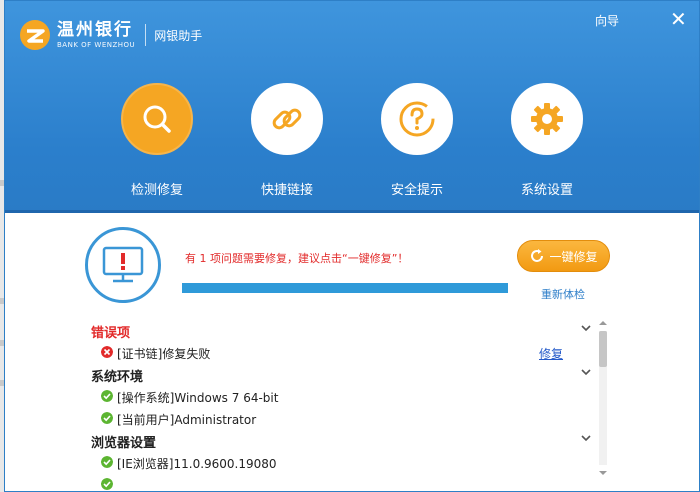 The height and width of the screenshot is (492, 700). Describe the element at coordinates (603, 323) in the screenshot. I see `scroll-up-icon` at that location.